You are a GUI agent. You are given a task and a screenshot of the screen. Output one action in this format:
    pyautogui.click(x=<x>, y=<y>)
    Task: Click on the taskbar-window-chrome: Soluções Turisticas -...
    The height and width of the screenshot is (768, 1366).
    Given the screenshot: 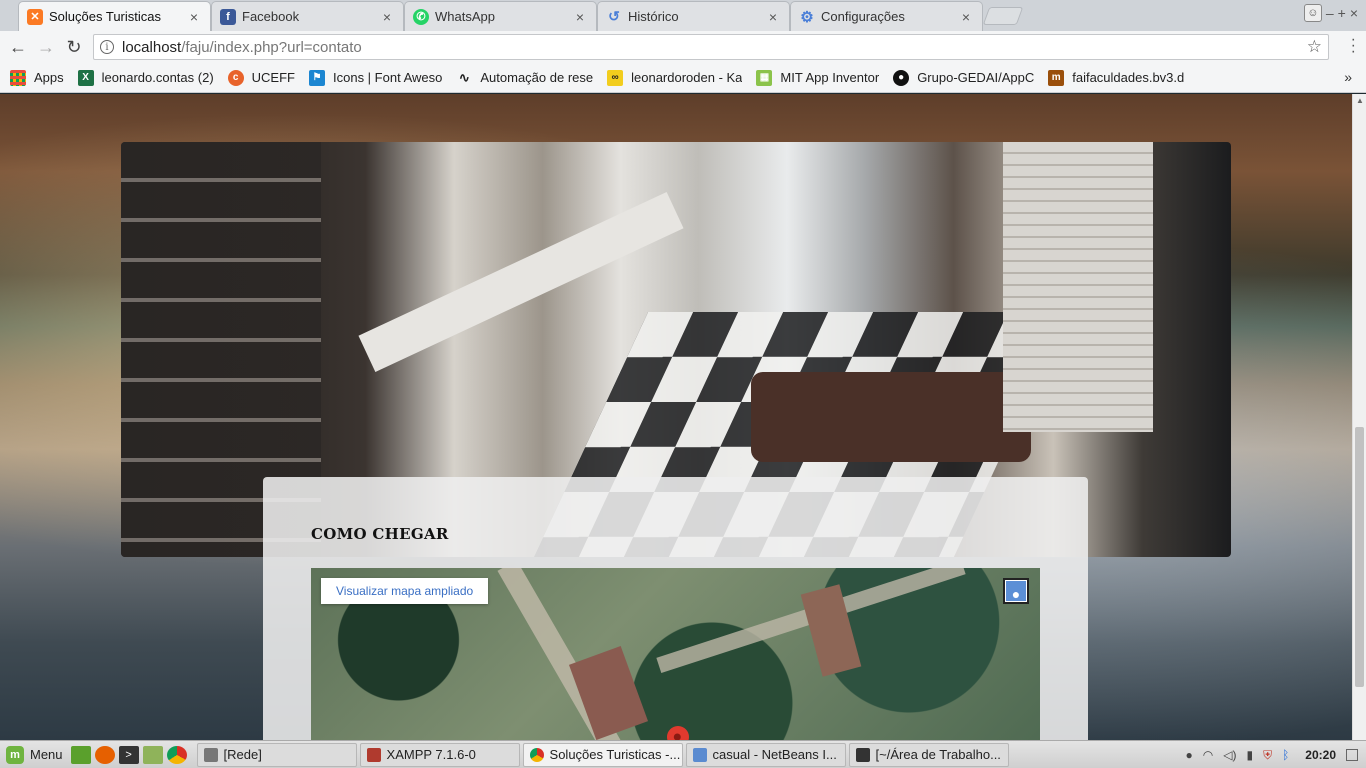 What is the action you would take?
    pyautogui.click(x=602, y=754)
    